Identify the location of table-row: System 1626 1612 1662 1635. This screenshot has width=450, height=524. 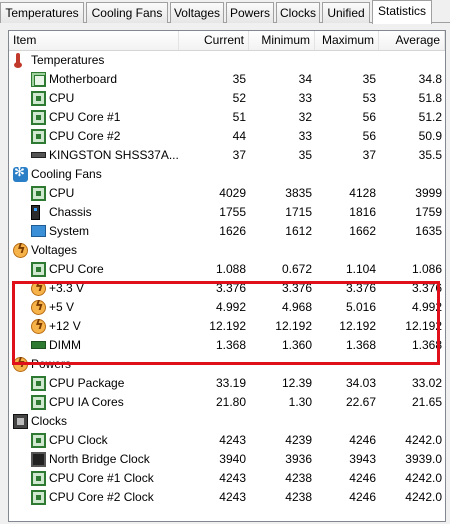
(227, 231).